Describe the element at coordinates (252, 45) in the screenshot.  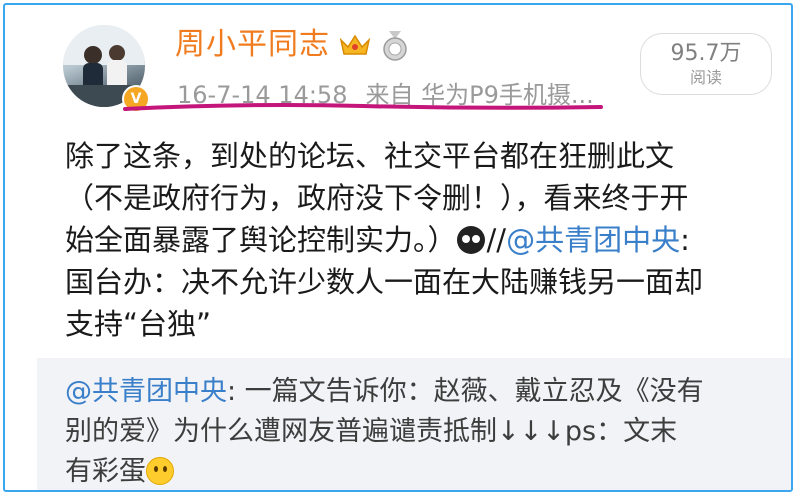
I see `username: 周小平同志` at that location.